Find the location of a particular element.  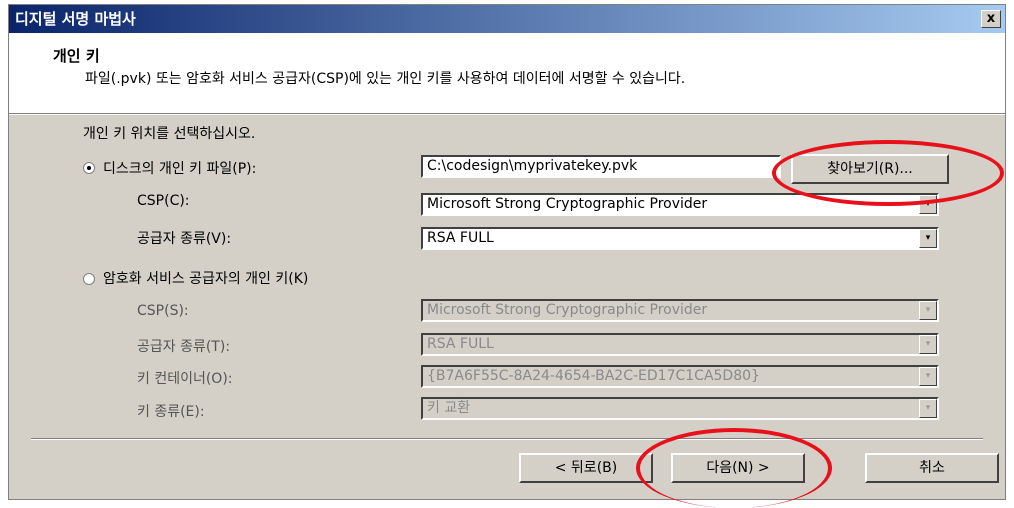

key-type-label: 키 종류(E): is located at coordinates (171, 412).